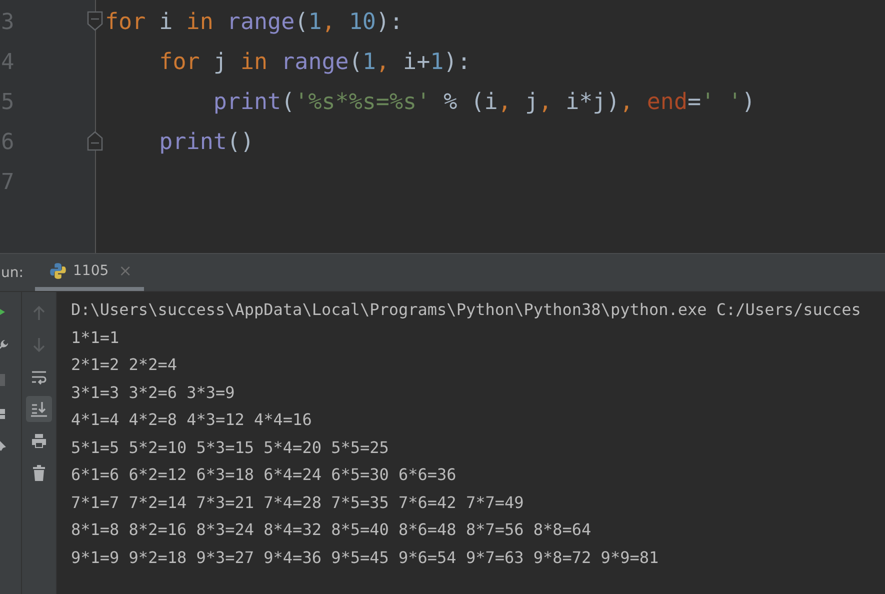 The image size is (885, 594). What do you see at coordinates (58, 271) in the screenshot?
I see `python-icon` at bounding box center [58, 271].